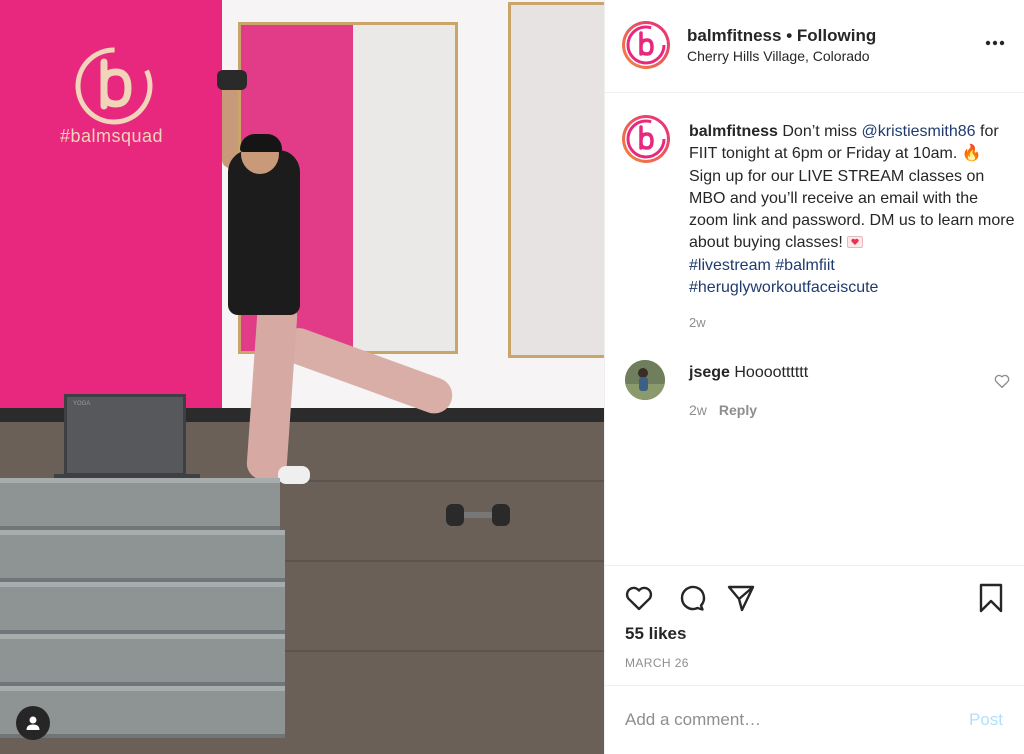  Describe the element at coordinates (733, 131) in the screenshot. I see `caption-username: balmfitness` at that location.